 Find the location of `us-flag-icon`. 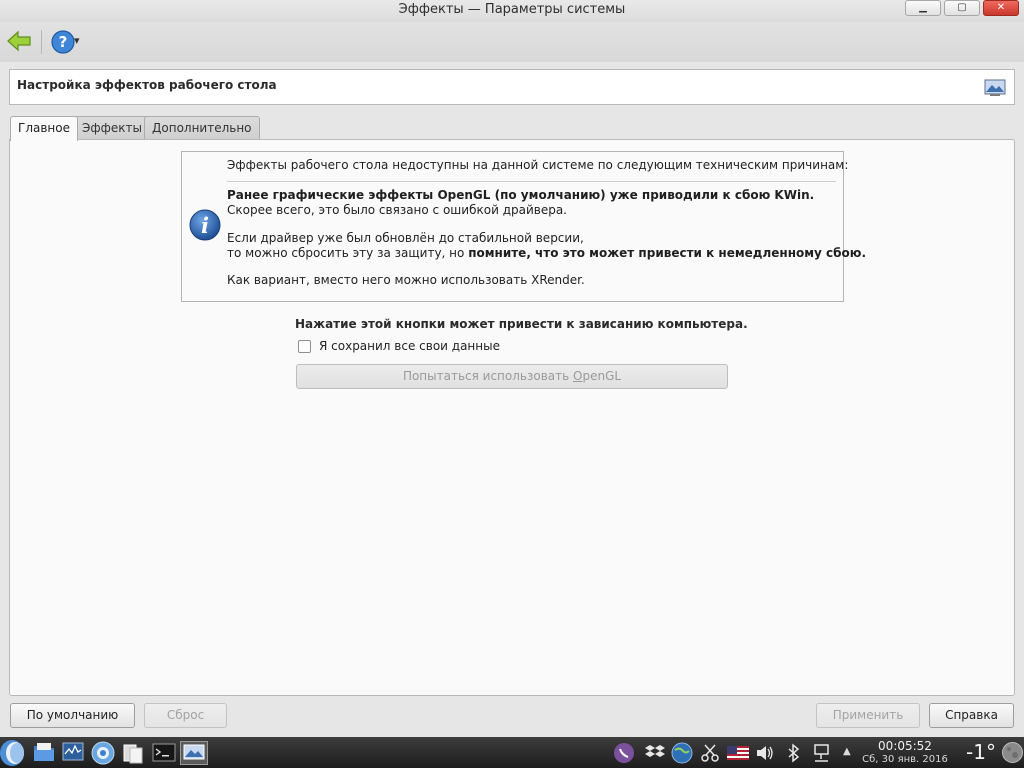

us-flag-icon is located at coordinates (738, 753).